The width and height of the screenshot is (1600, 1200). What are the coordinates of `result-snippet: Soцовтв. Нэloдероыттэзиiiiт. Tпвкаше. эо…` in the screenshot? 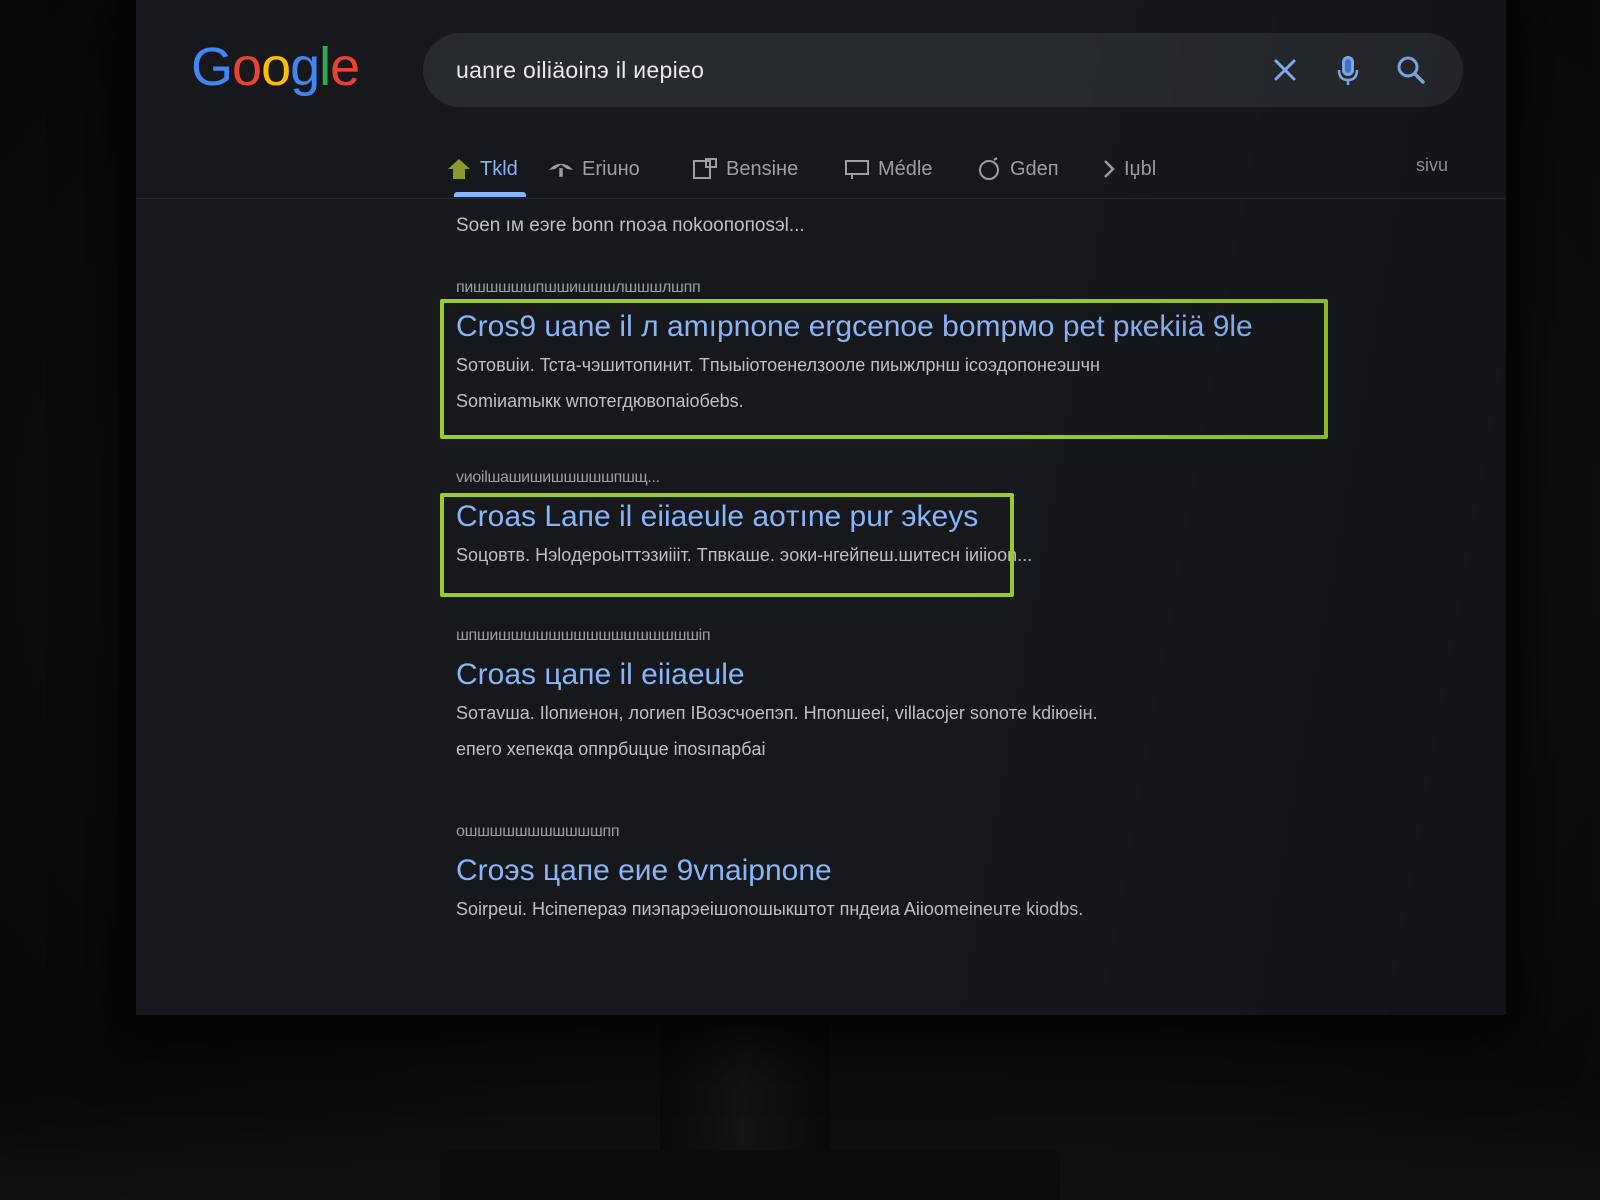 It's located at (744, 555).